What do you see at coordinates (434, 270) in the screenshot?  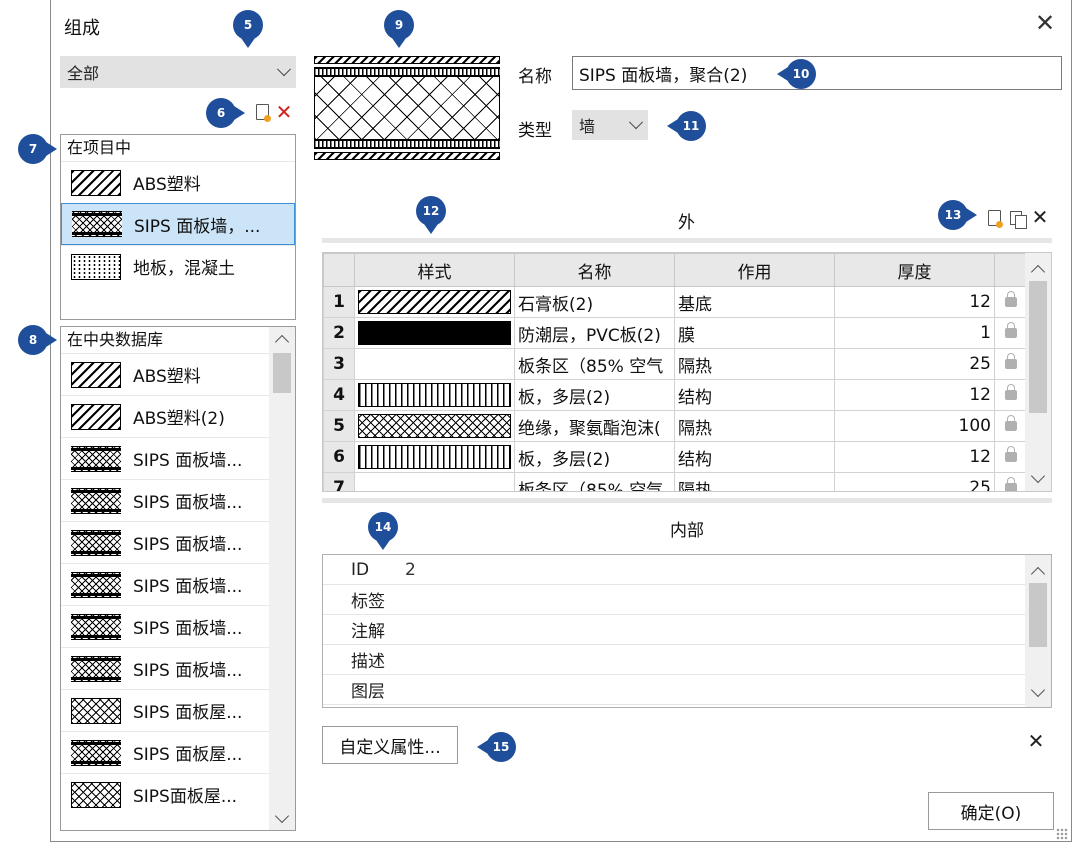 I see `column-header-style: 样式` at bounding box center [434, 270].